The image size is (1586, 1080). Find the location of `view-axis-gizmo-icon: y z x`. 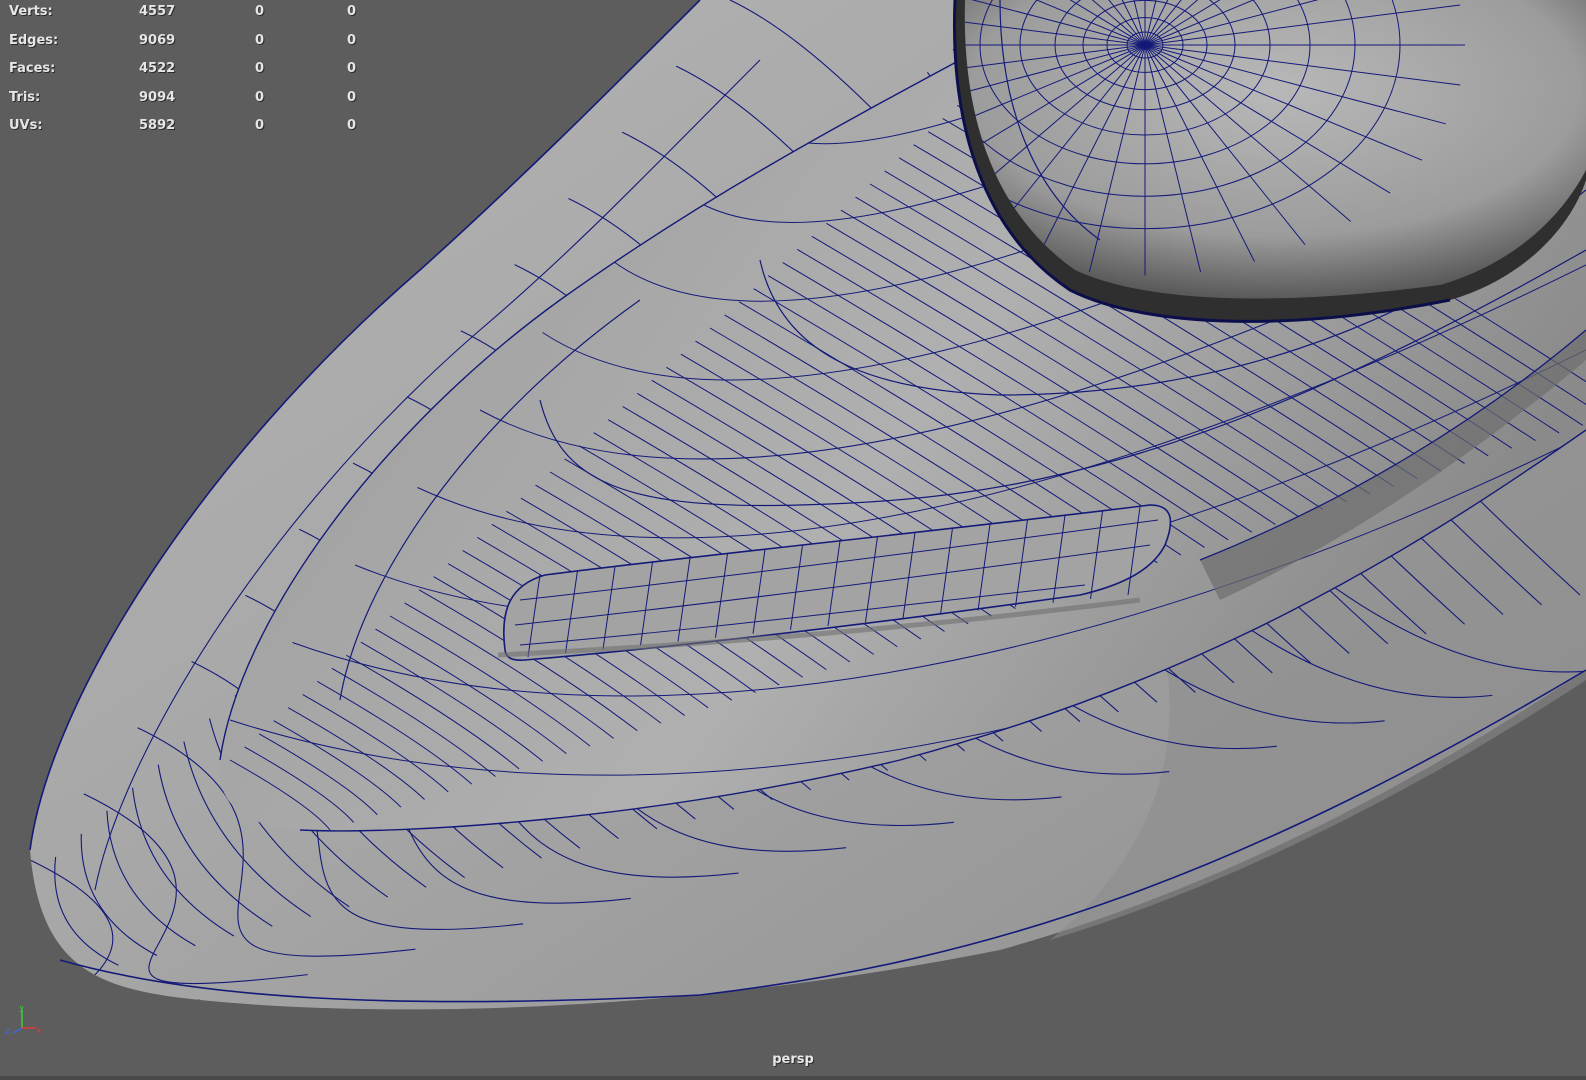

view-axis-gizmo-icon: y z x is located at coordinates (23, 1021).